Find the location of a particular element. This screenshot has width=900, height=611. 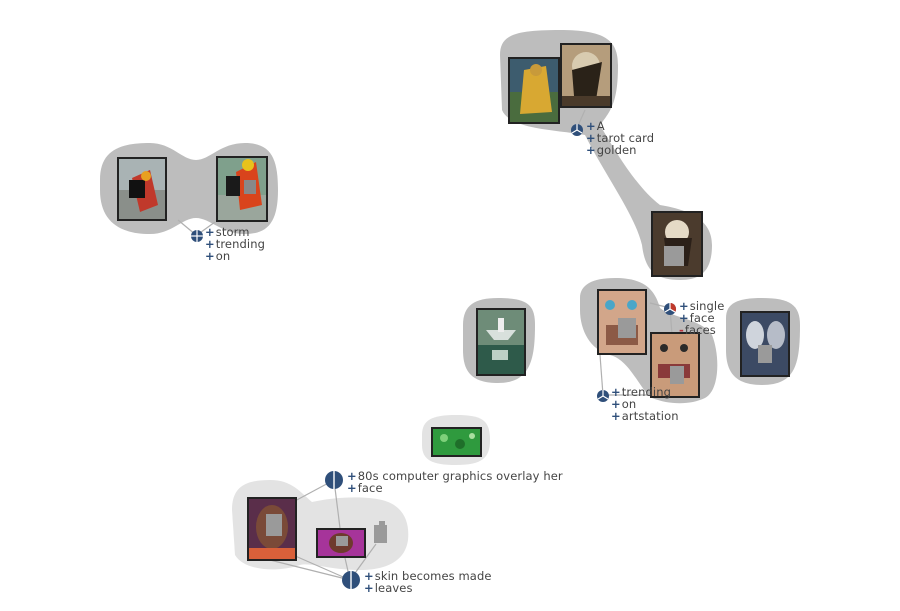

keyword-item: +artstation is located at coordinates (645, 416).